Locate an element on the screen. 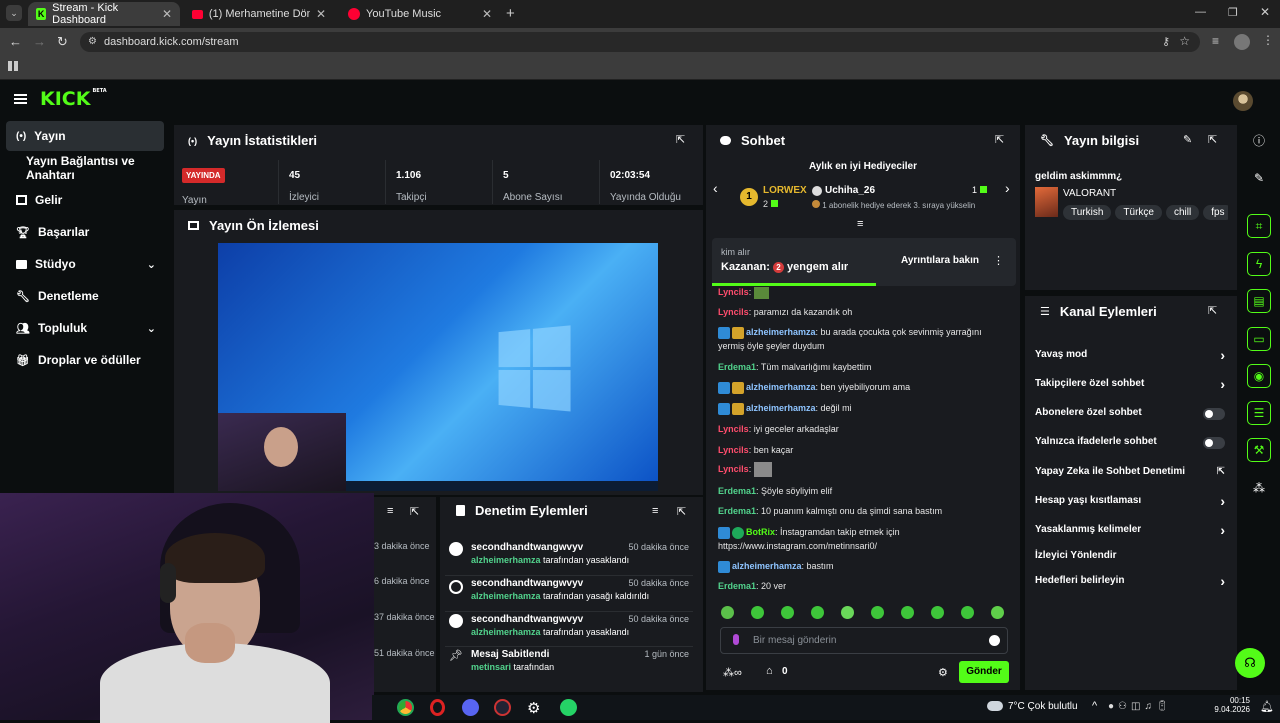 The width and height of the screenshot is (1280, 723). weather-text: 7°C Çok bulutlu is located at coordinates (1043, 706).